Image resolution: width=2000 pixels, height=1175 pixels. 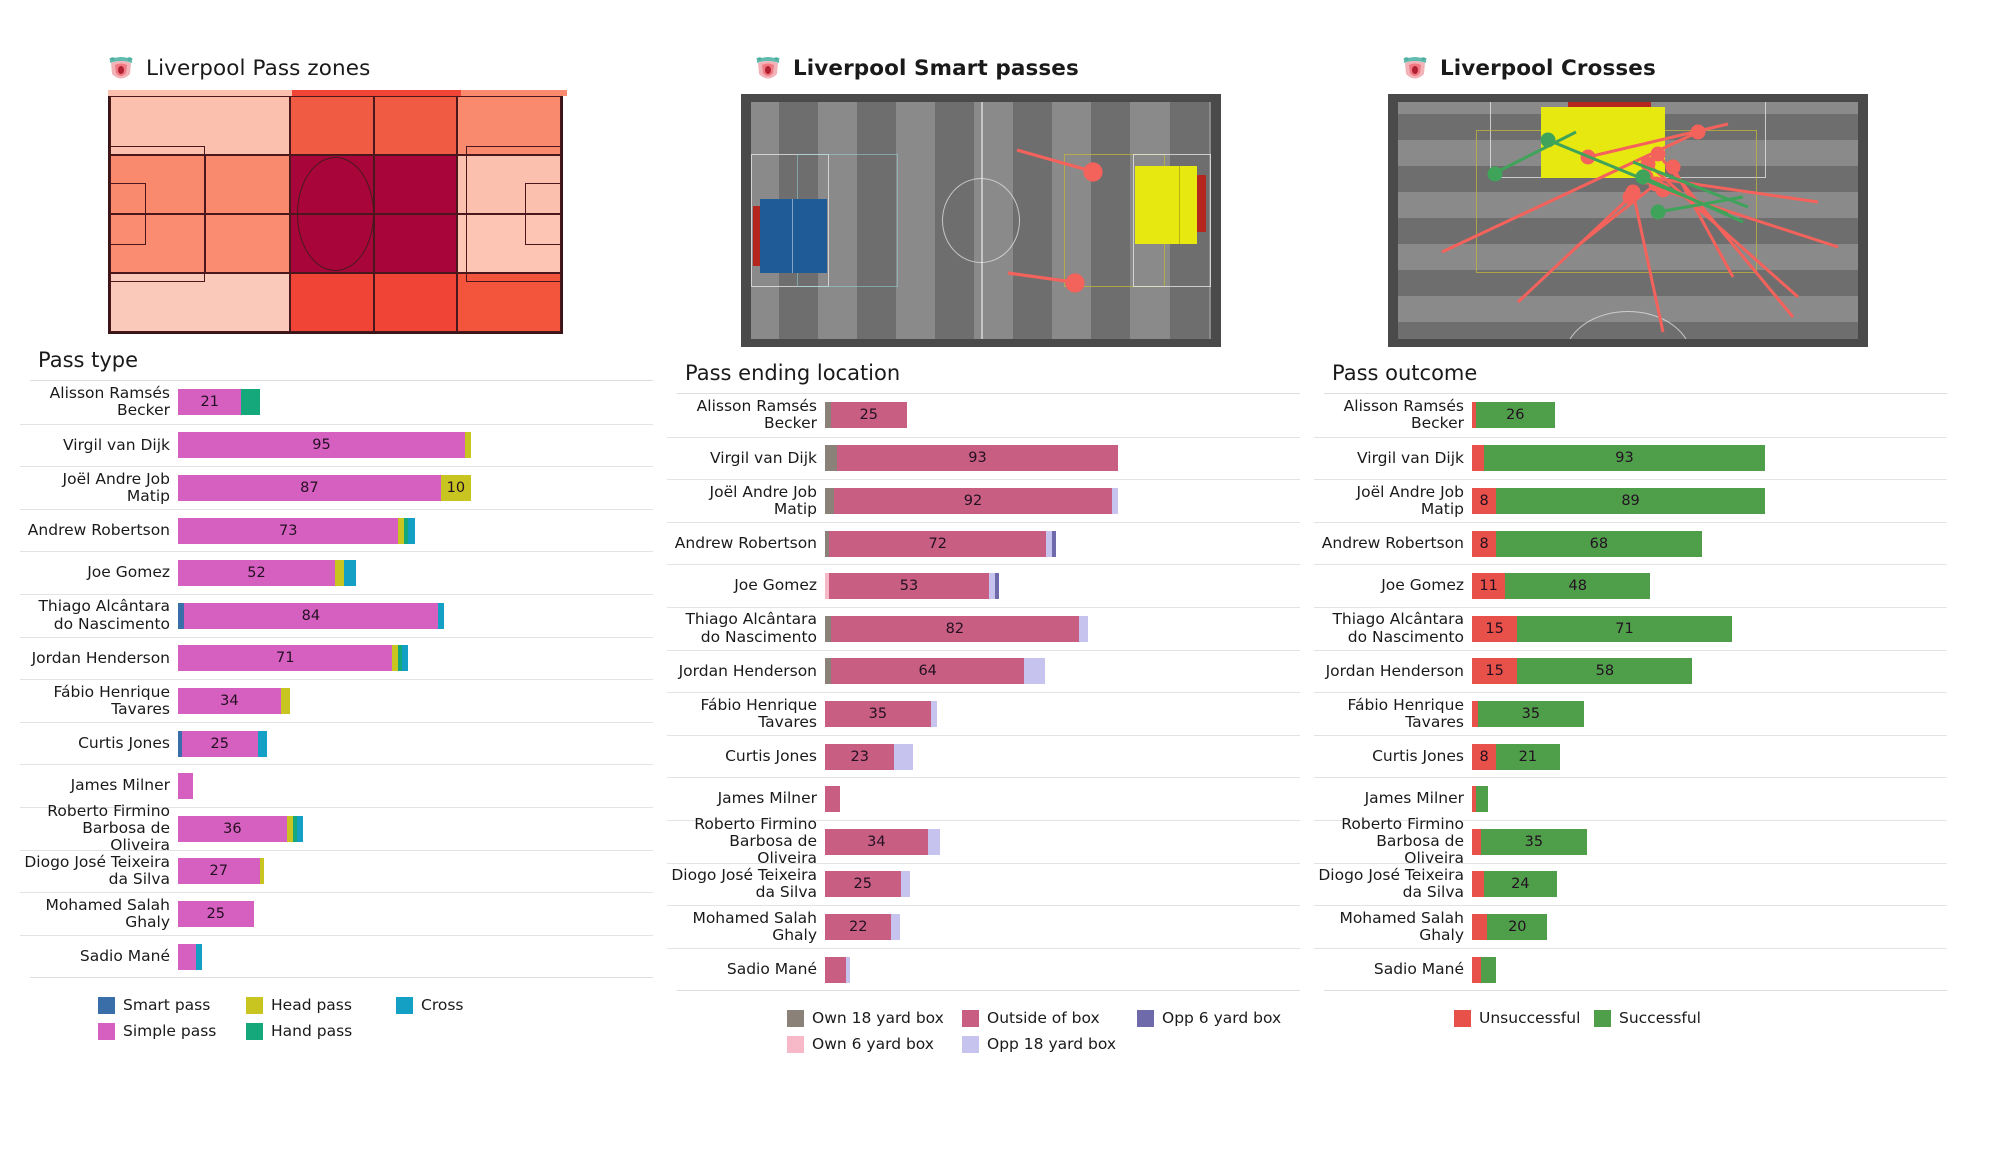 I want to click on bar-segment: 92, so click(x=973, y=500).